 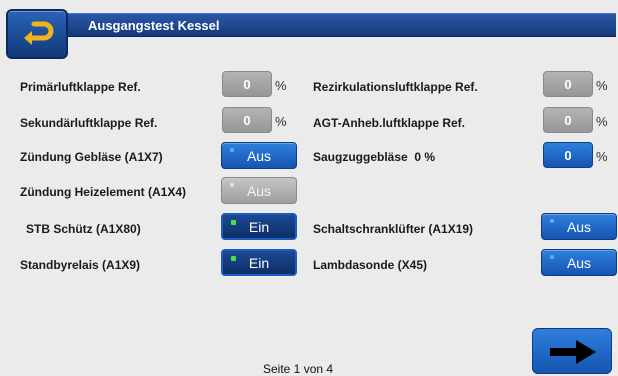 I want to click on induced-draft-fan-value: 0, so click(x=568, y=155).